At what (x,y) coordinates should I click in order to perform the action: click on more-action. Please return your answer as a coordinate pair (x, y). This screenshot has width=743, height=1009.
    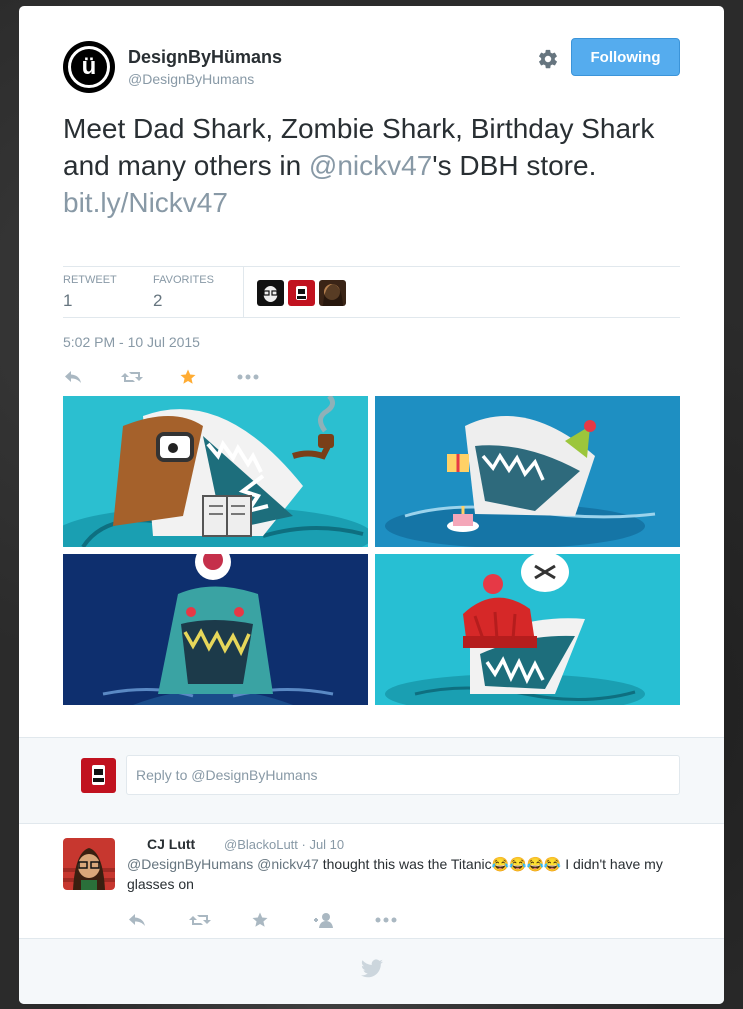
    Looking at the image, I should click on (266, 377).